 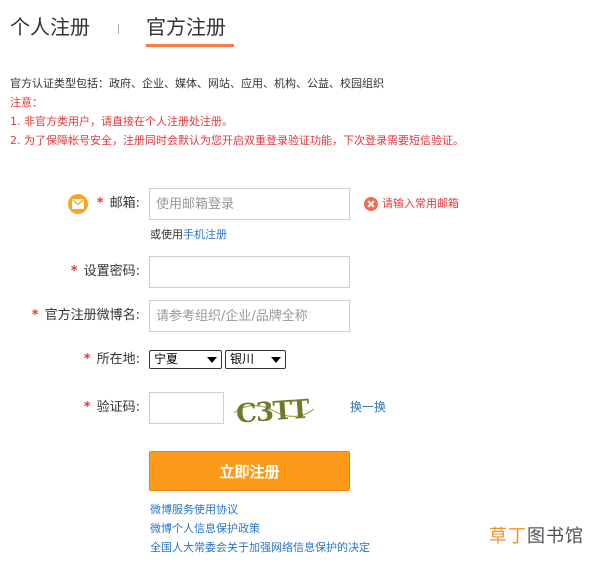 What do you see at coordinates (77, 121) in the screenshot?
I see `notice-line-1-pre: 1. 非官方类用户，请直接在` at bounding box center [77, 121].